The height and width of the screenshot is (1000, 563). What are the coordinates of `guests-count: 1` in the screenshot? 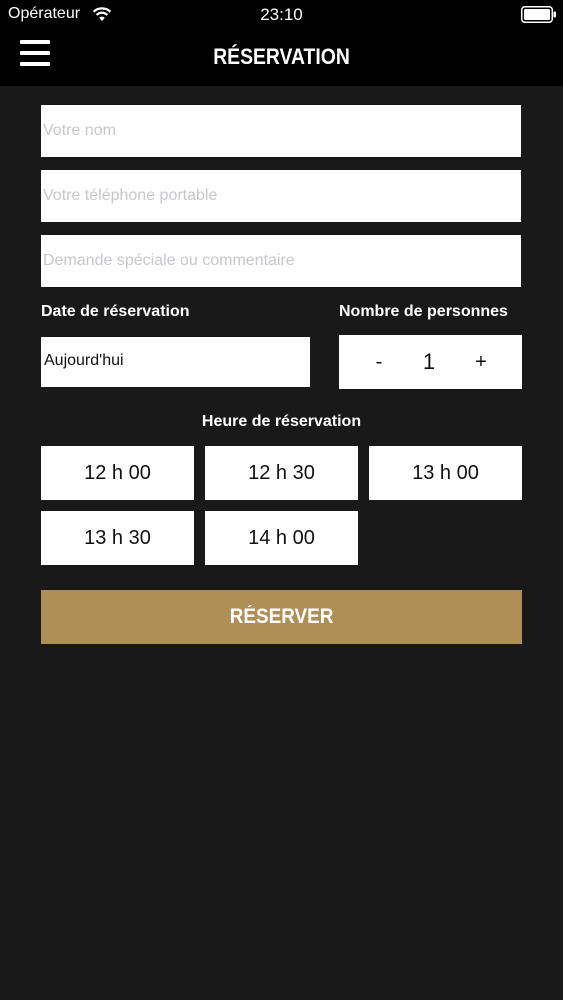 It's located at (429, 361).